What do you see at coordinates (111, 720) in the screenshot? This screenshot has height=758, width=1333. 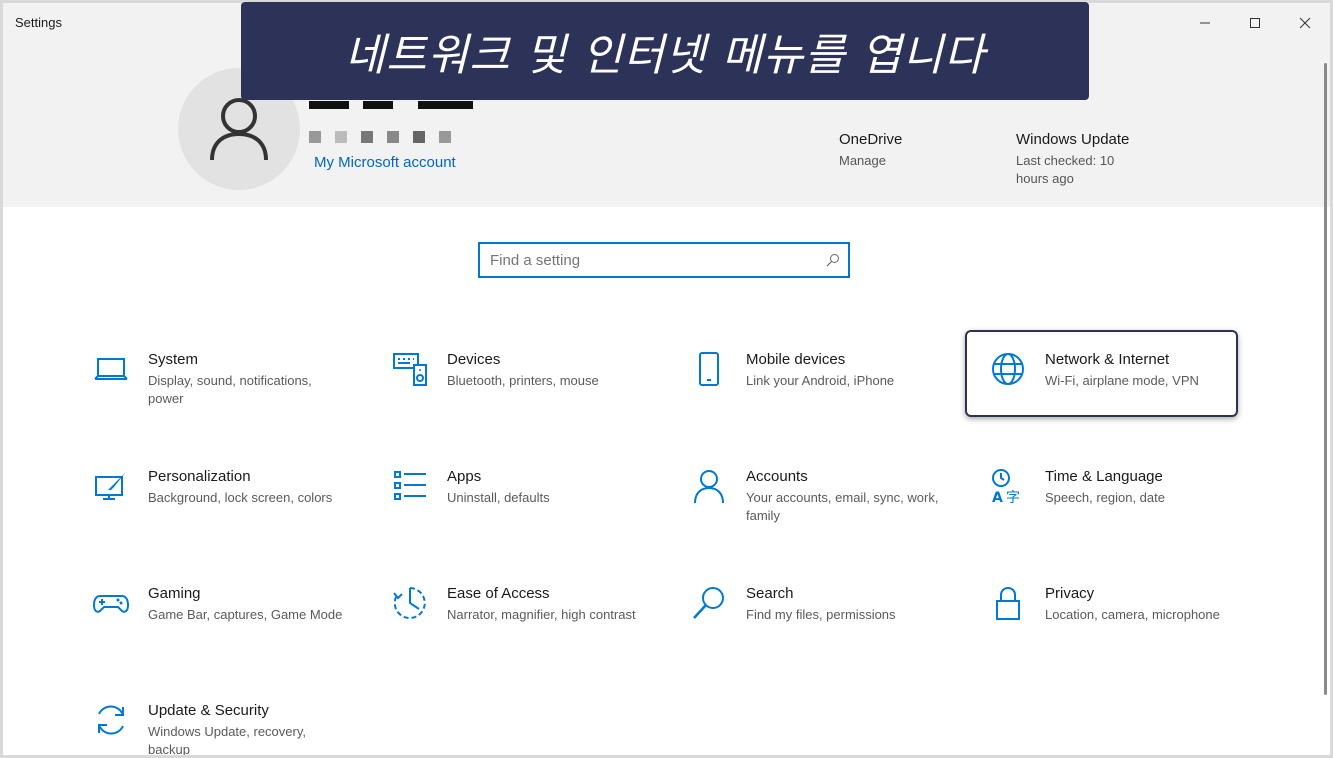 I see `sync-icon` at bounding box center [111, 720].